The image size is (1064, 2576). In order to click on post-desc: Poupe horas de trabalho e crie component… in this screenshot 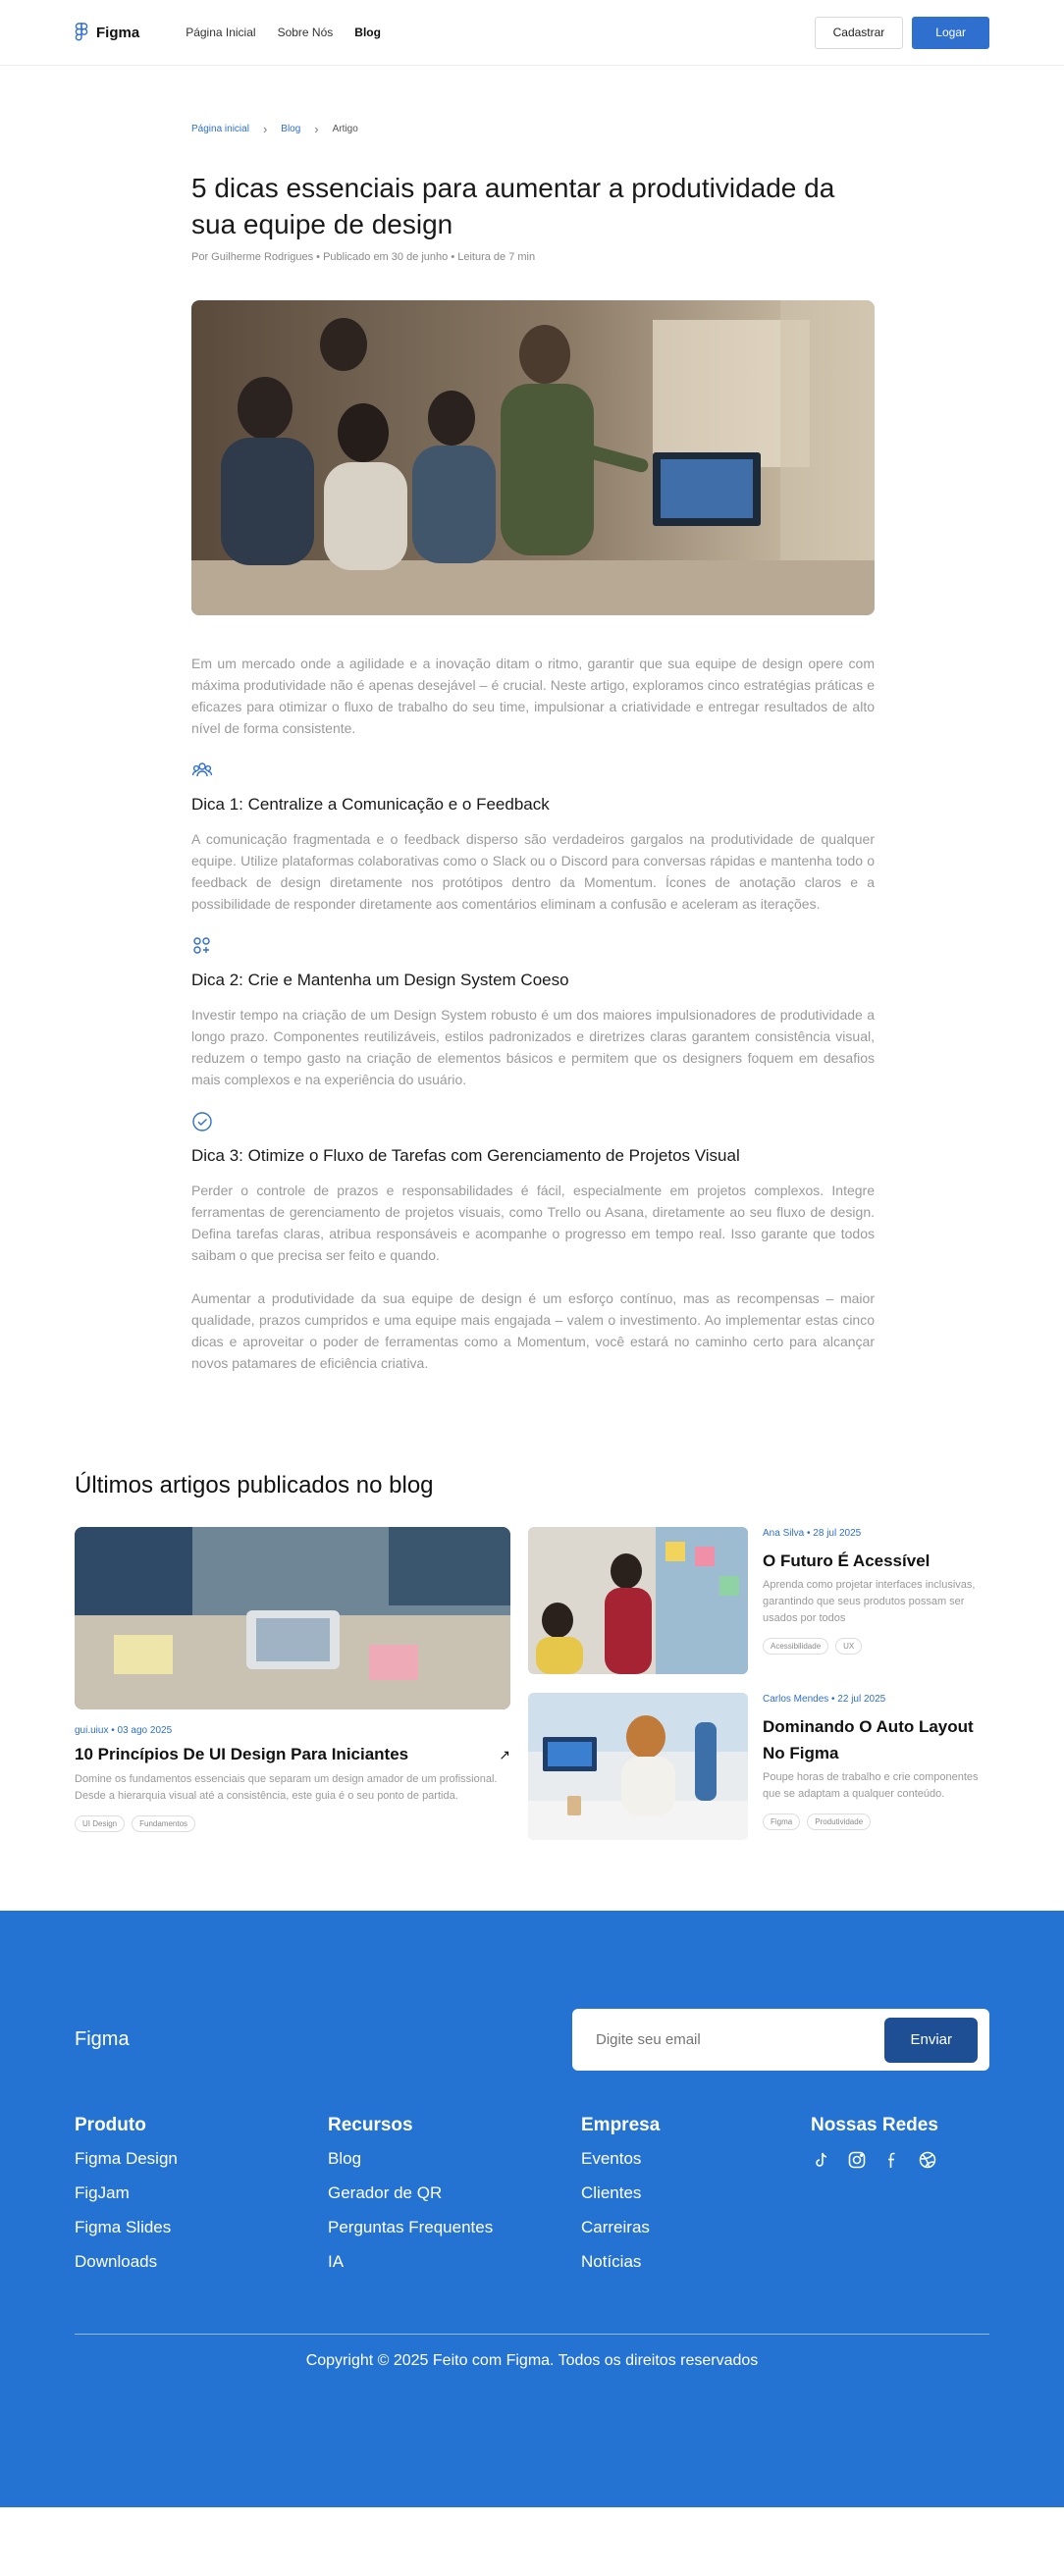, I will do `click(871, 1785)`.